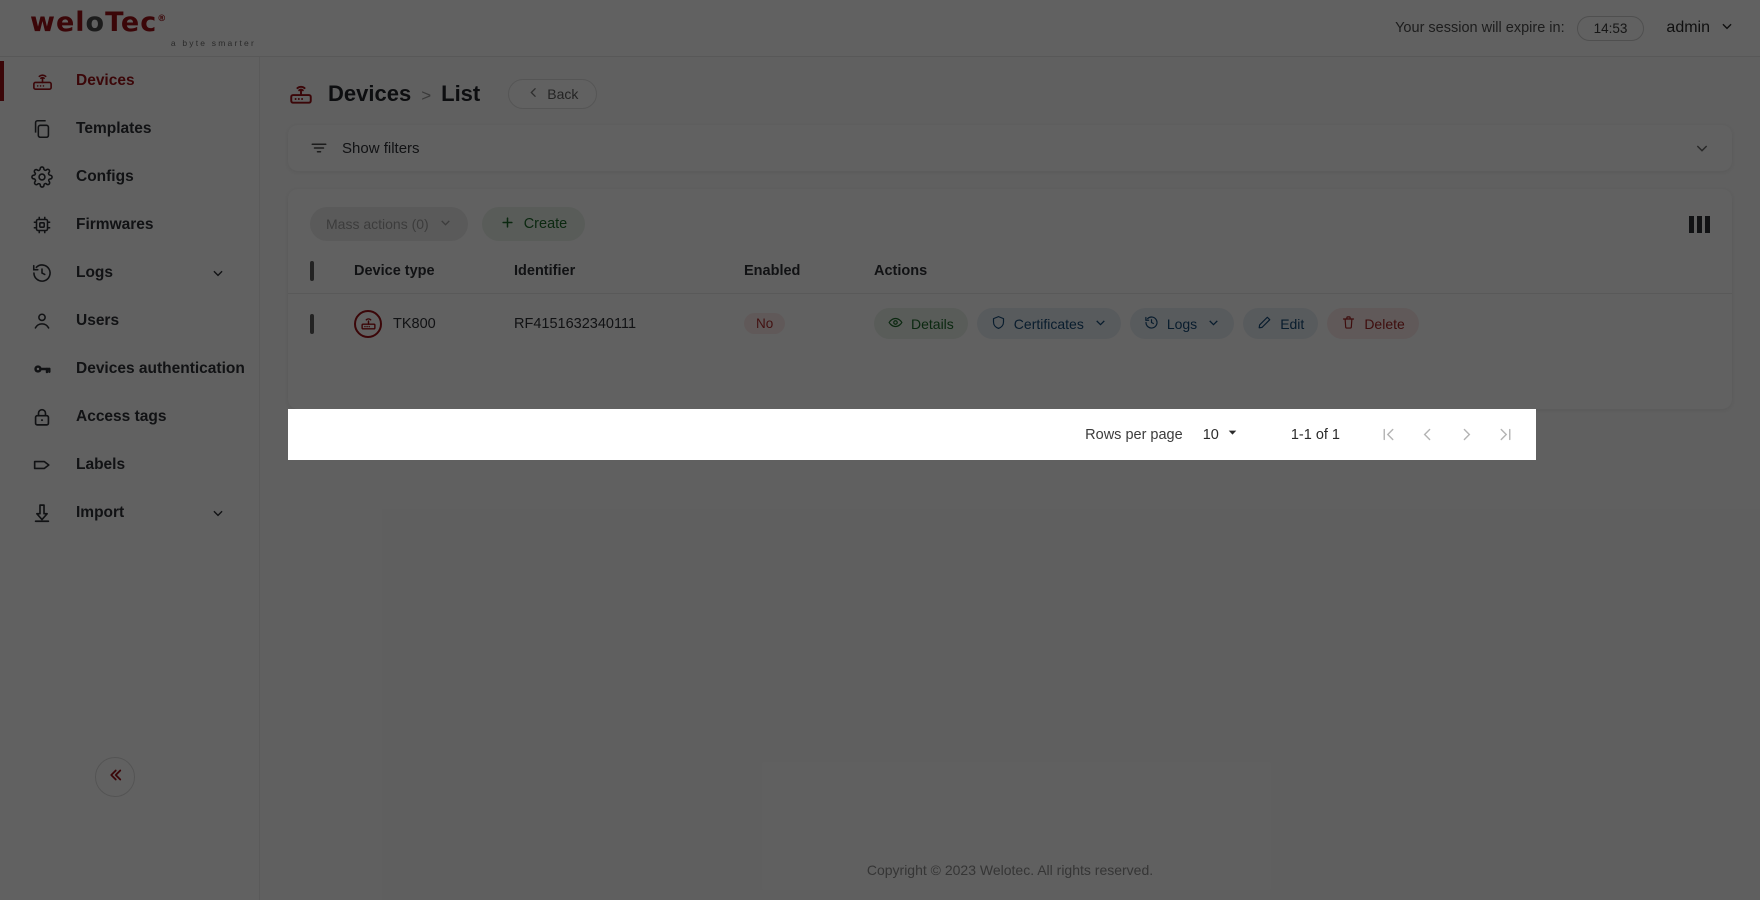  Describe the element at coordinates (533, 94) in the screenshot. I see `chevron-left-icon` at that location.